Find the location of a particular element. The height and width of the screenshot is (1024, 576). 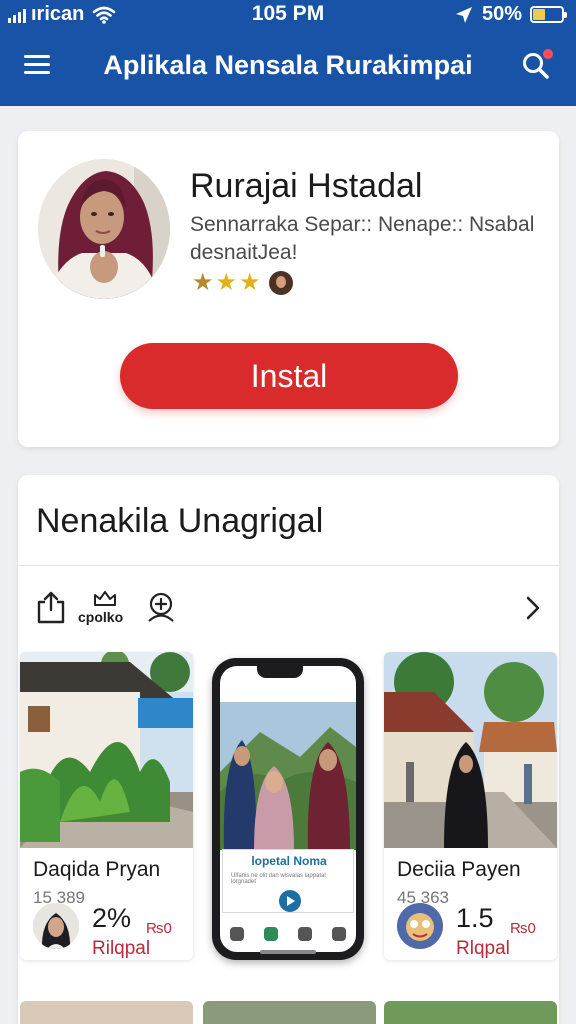

location-arrow-icon is located at coordinates (463, 14).